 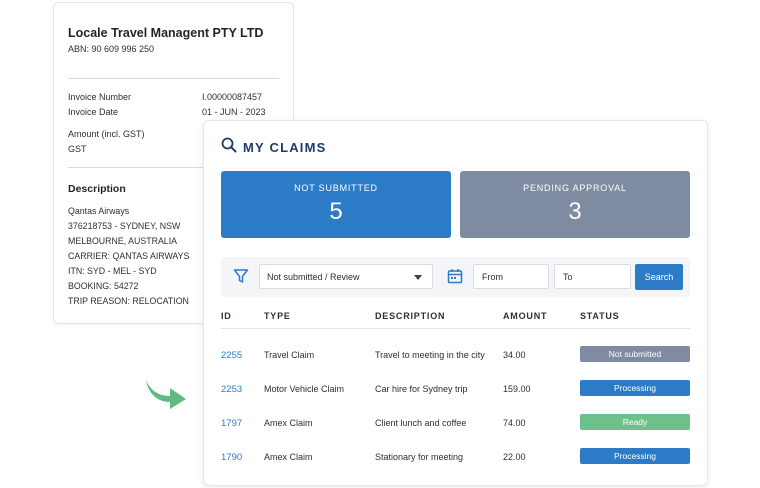 I want to click on gst-label: GST, so click(x=77, y=149).